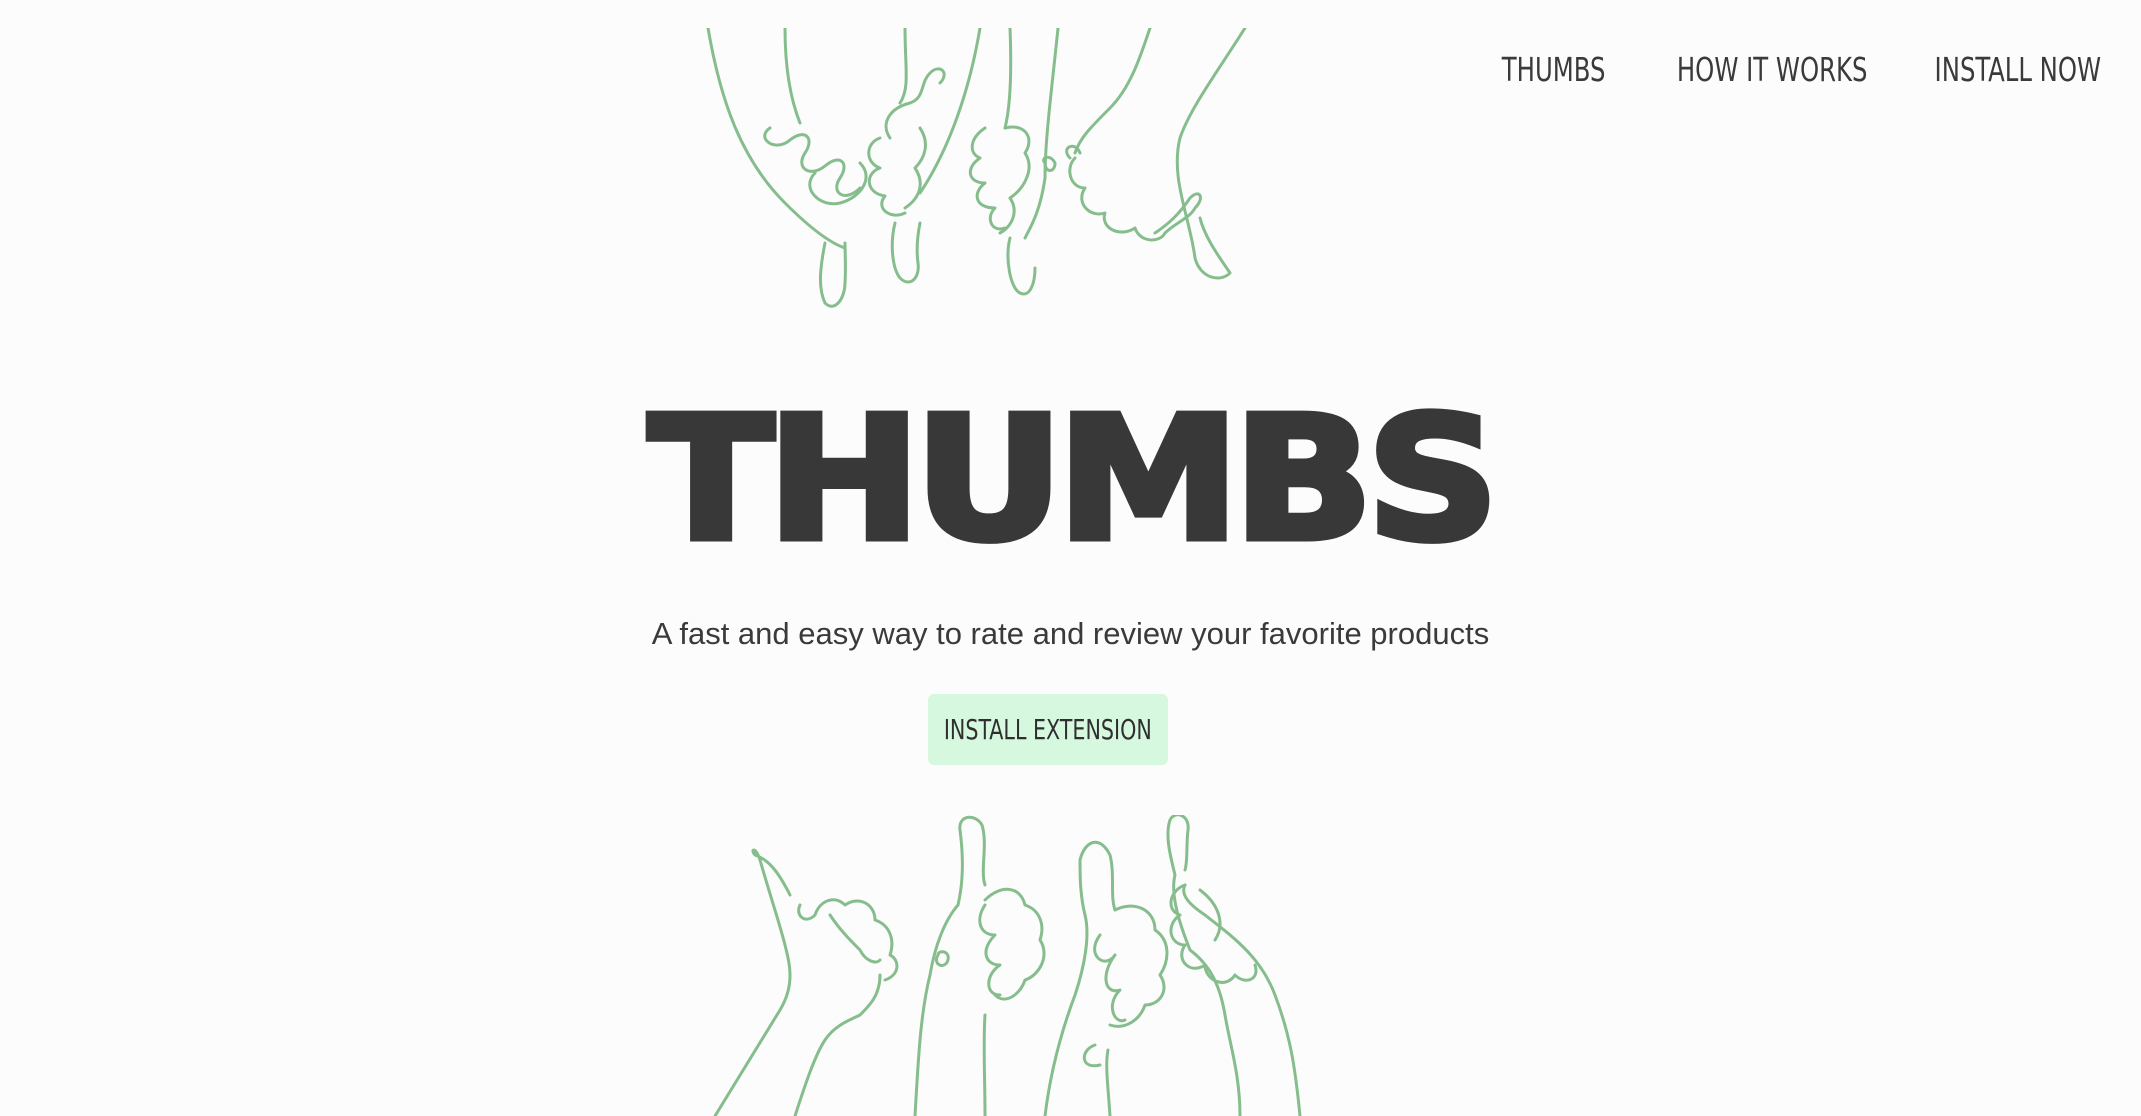  Describe the element at coordinates (1772, 69) in the screenshot. I see `nav-link-how-it-works: HOW IT WORKS` at that location.